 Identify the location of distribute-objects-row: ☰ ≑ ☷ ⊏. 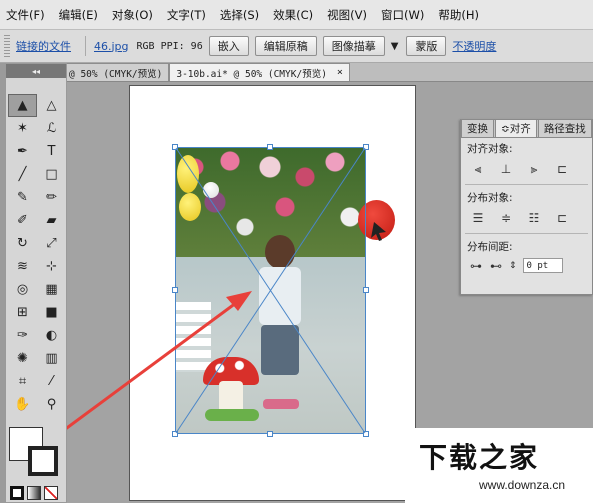
(526, 218).